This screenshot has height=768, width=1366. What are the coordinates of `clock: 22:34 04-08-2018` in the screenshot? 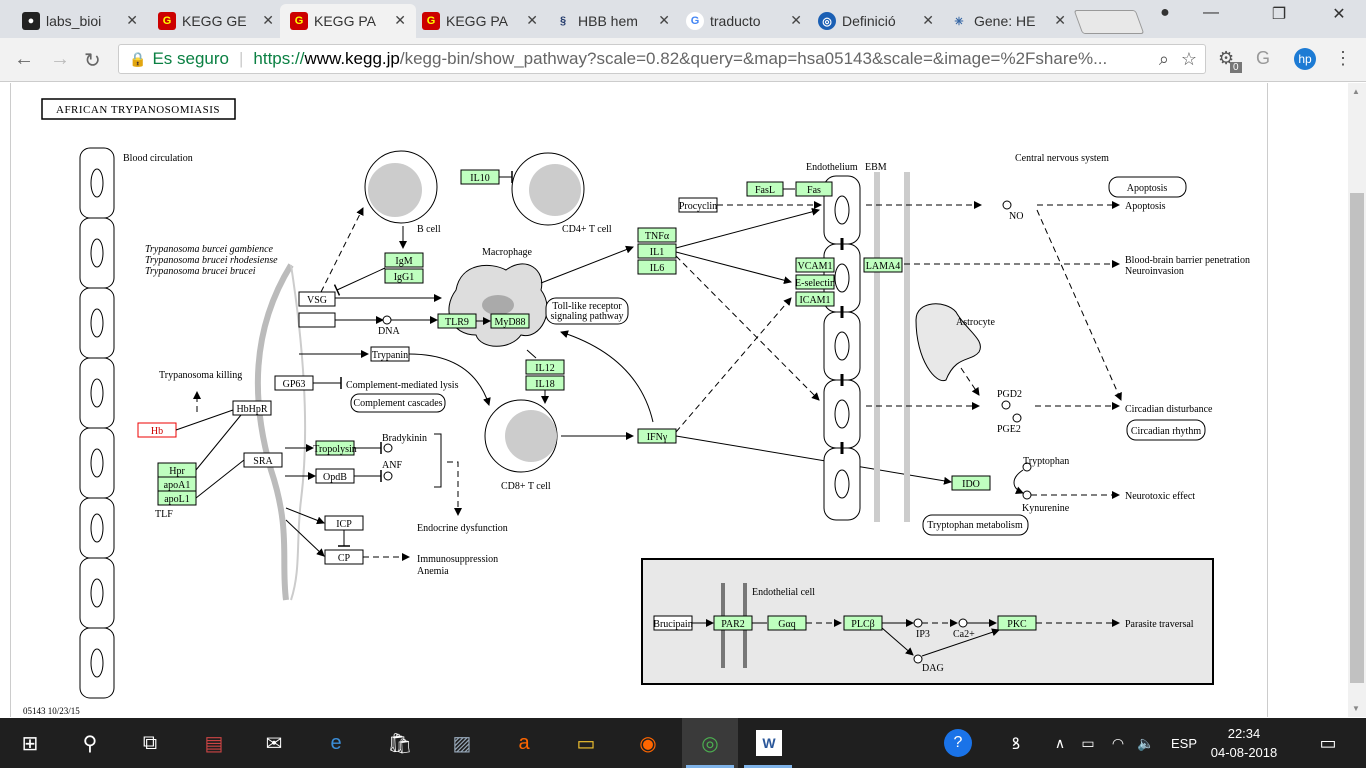 It's located at (1244, 743).